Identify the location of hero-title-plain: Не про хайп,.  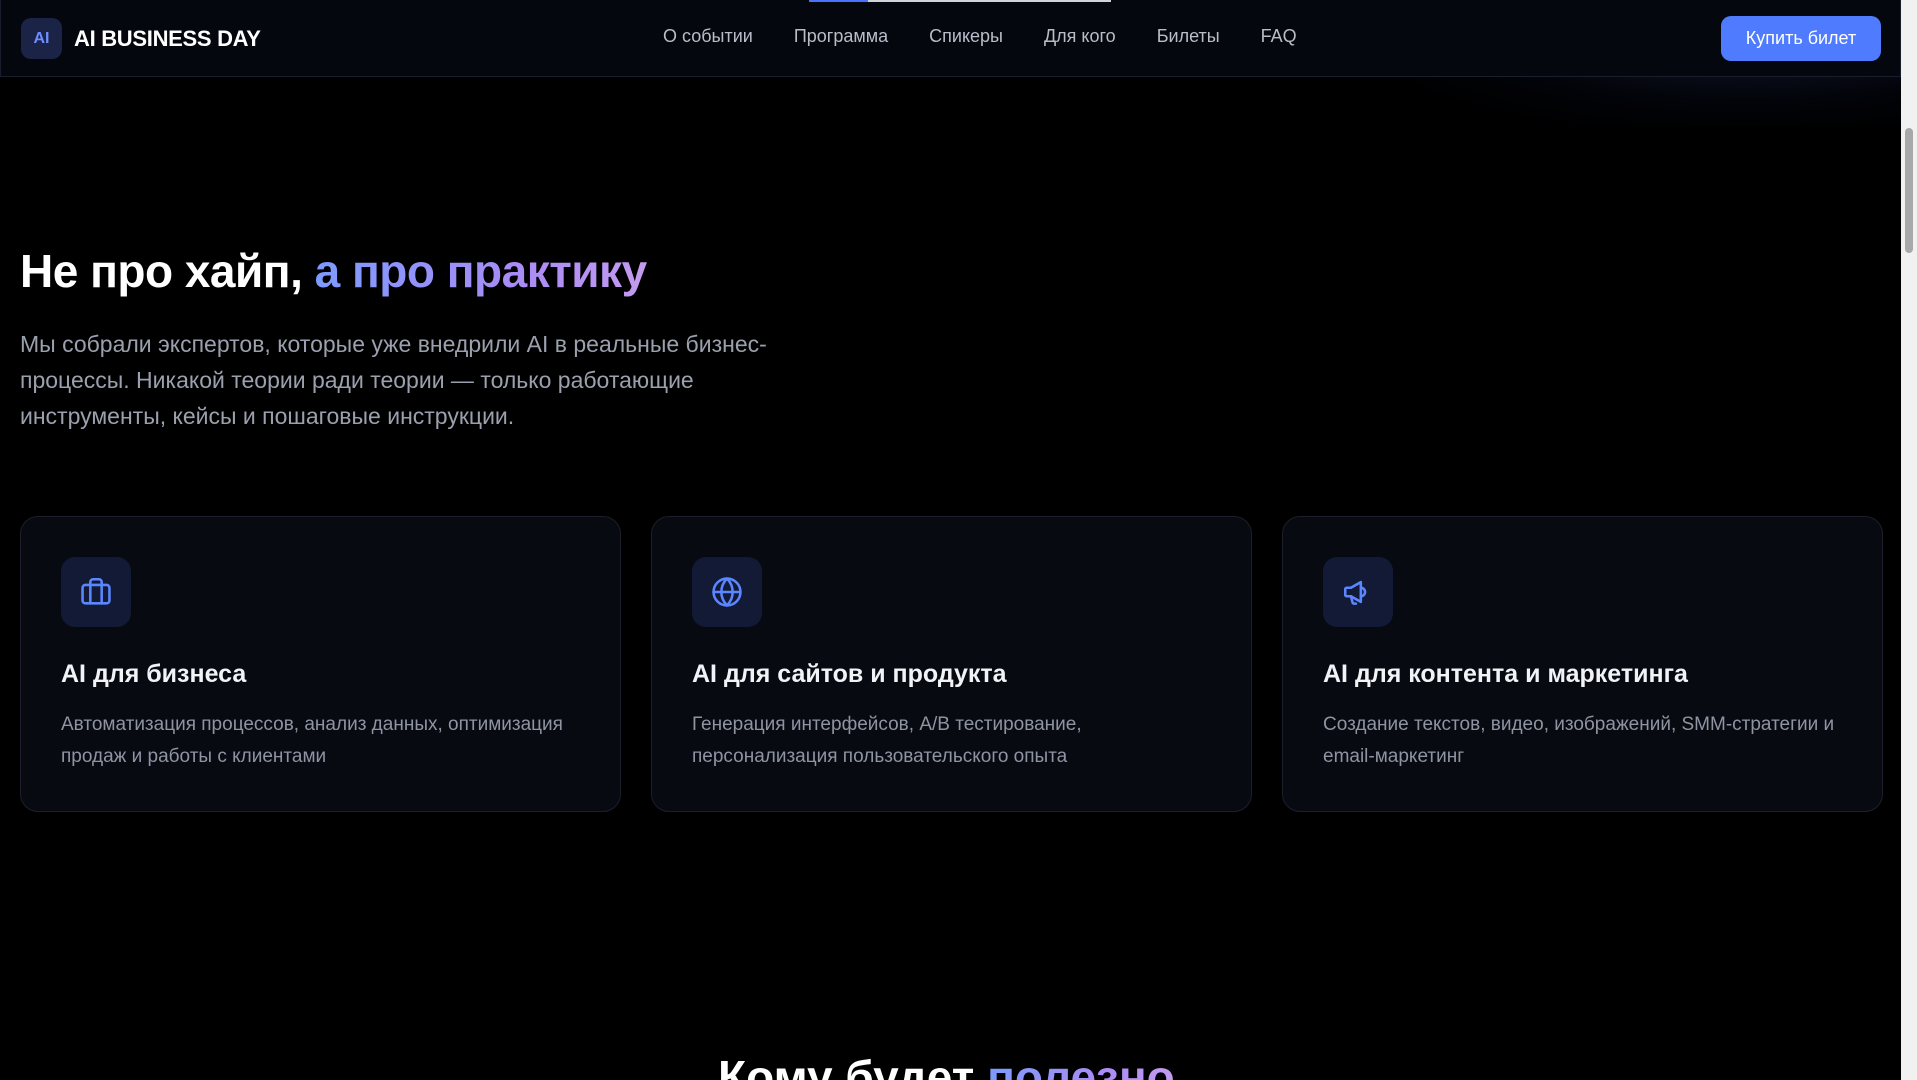
(167, 271).